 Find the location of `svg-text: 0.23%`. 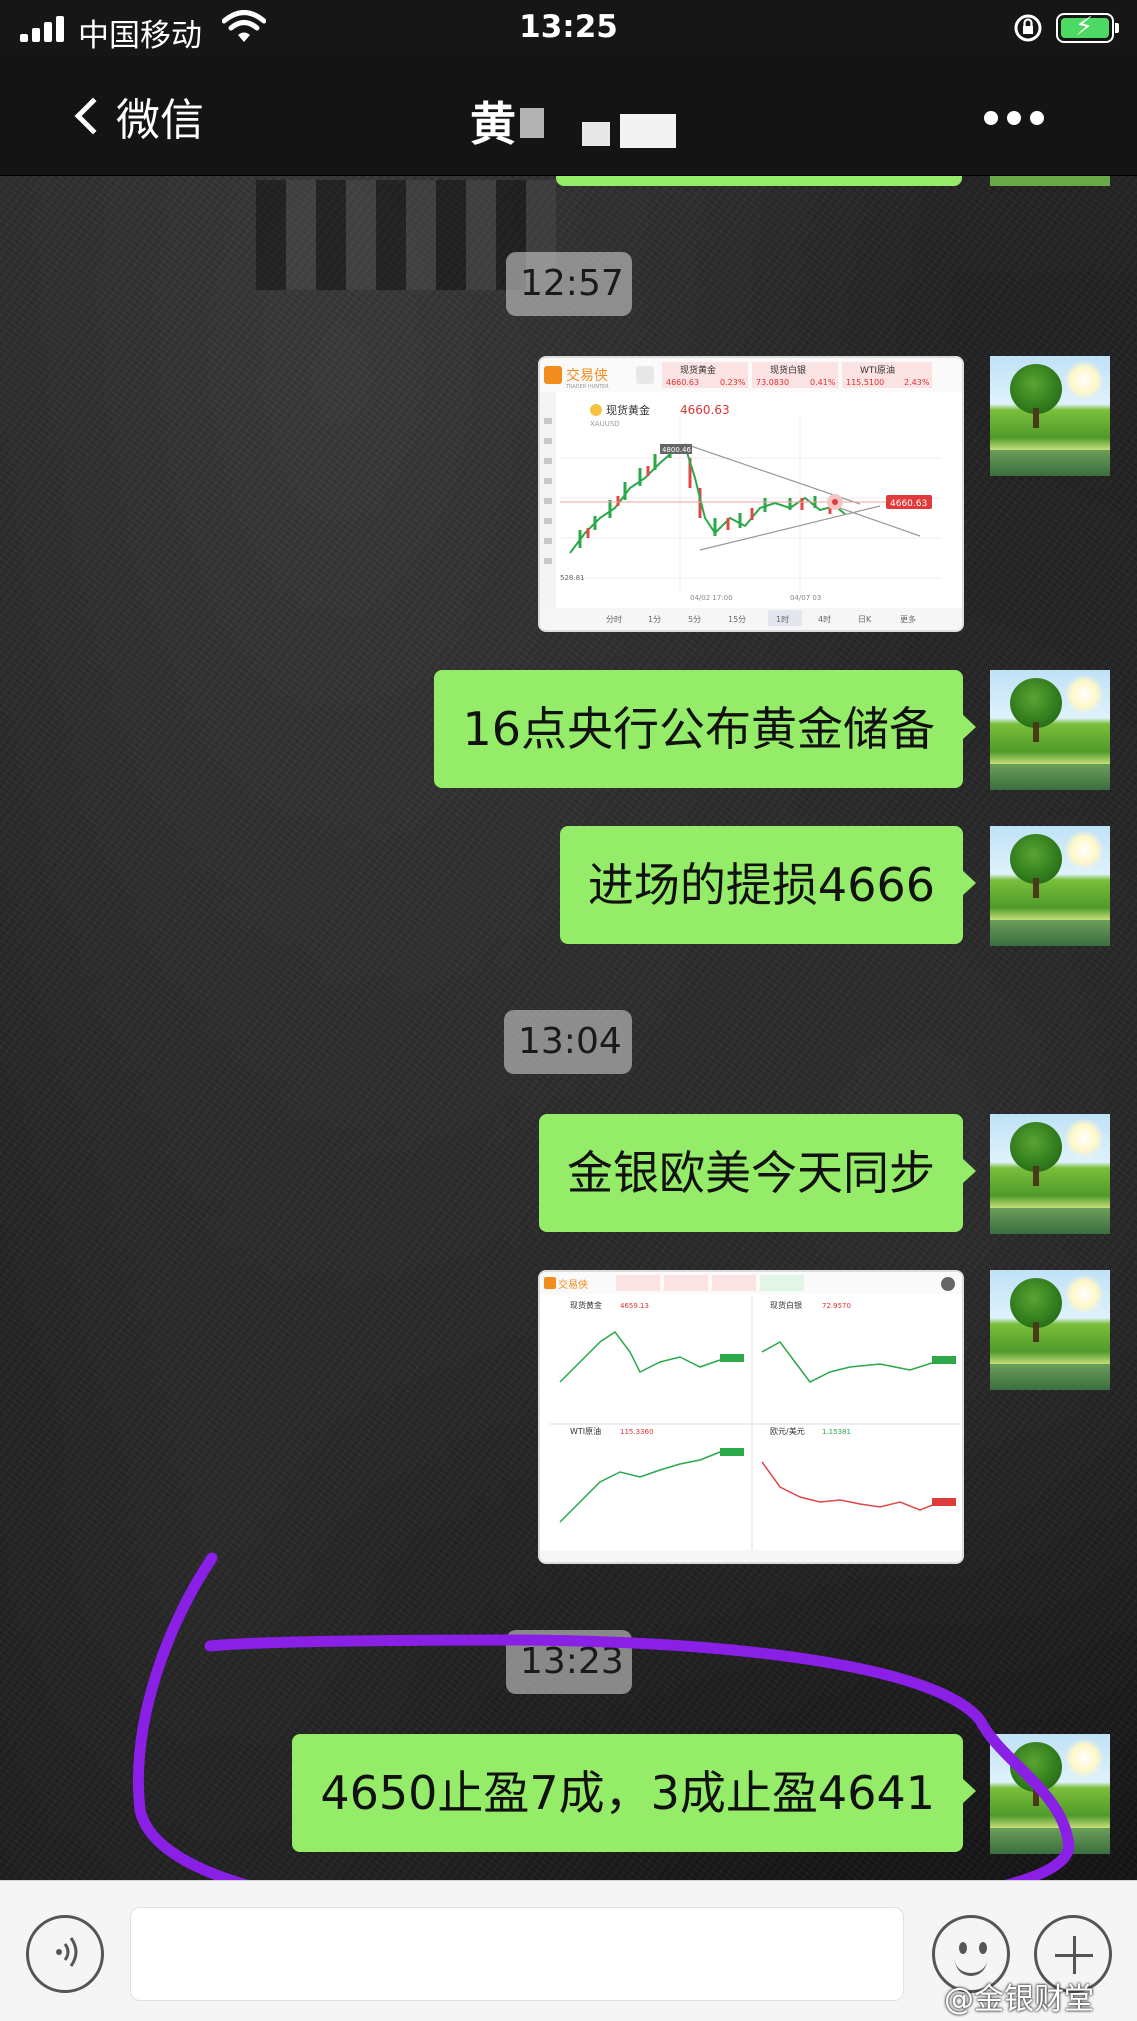

svg-text: 0.23% is located at coordinates (733, 382).